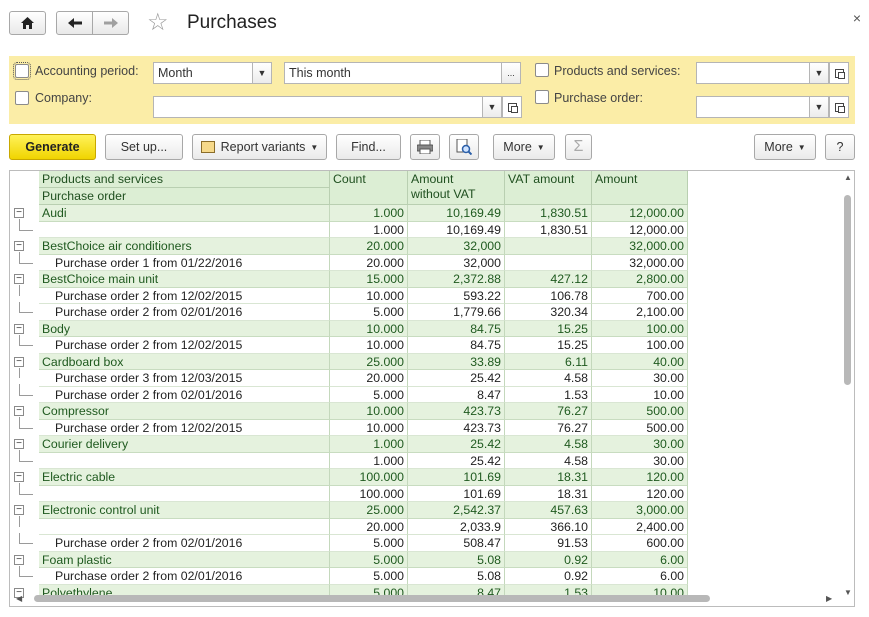 This screenshot has height=617, width=869. I want to click on cell-amt: 2,033.9, so click(456, 526).